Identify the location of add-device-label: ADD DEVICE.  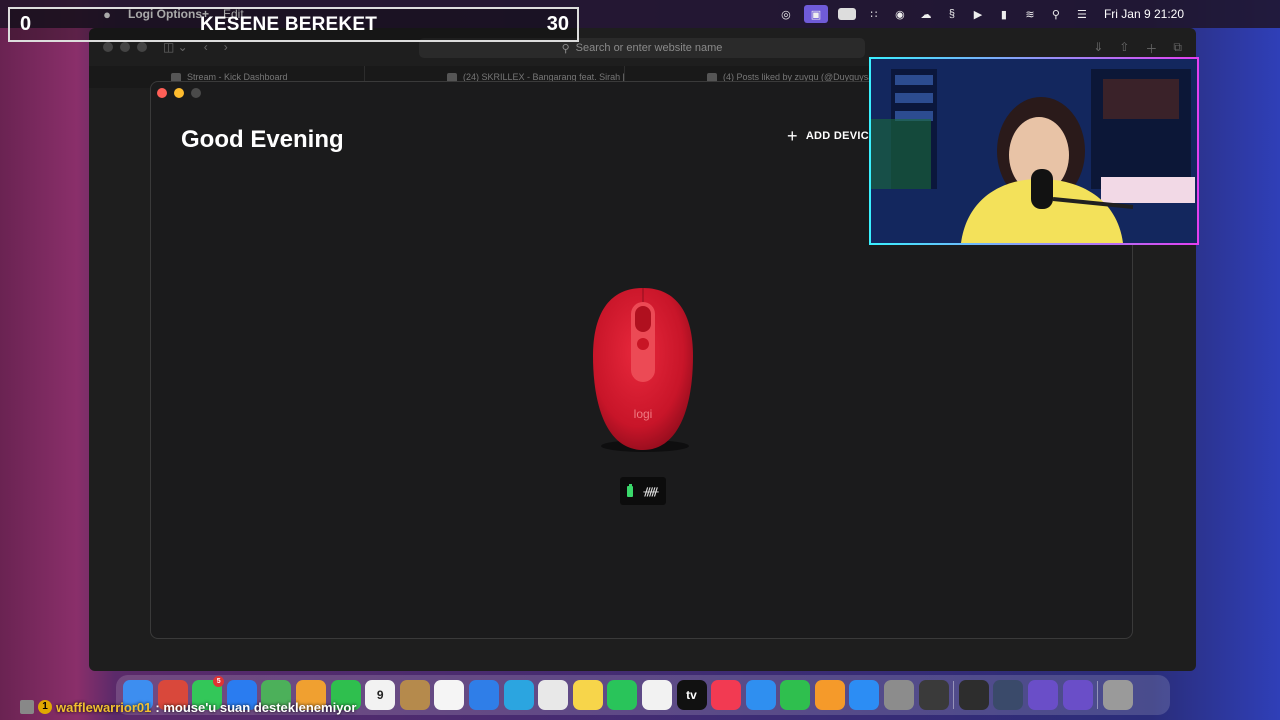
(841, 136).